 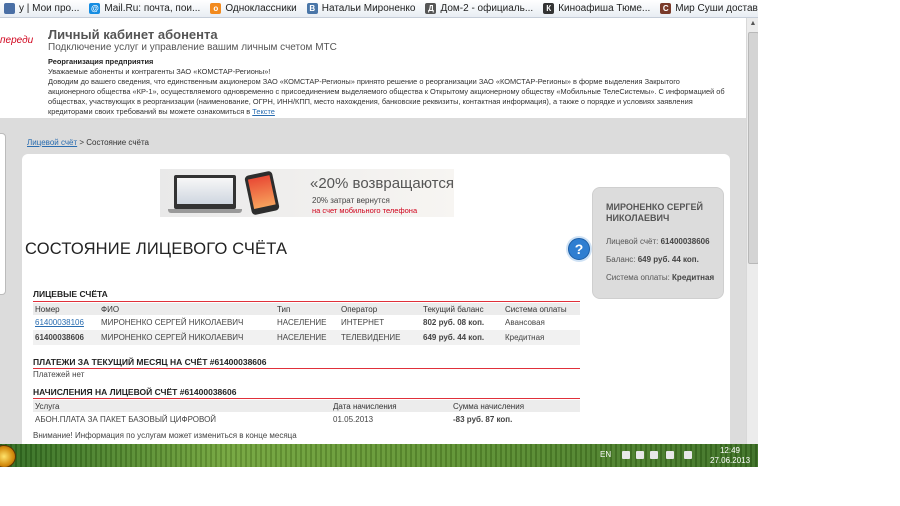 I want to click on accounts-column-header: Система оплаты, so click(x=541, y=309).